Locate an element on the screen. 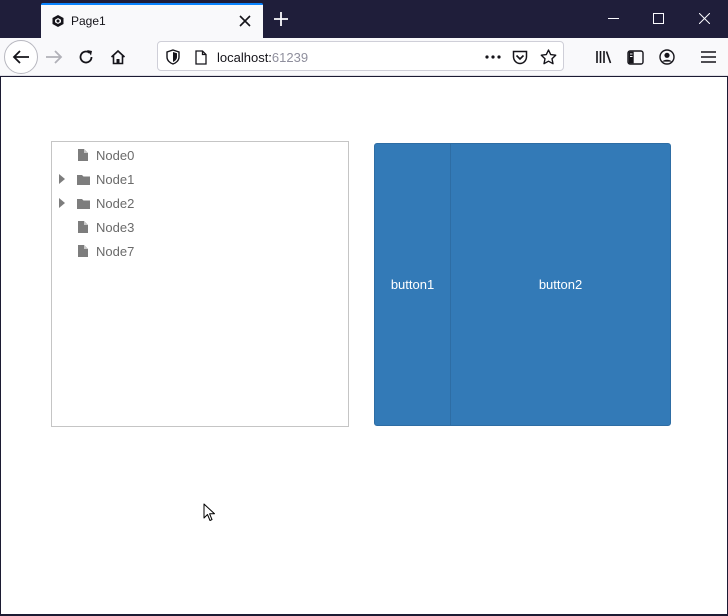  home-icon is located at coordinates (118, 57).